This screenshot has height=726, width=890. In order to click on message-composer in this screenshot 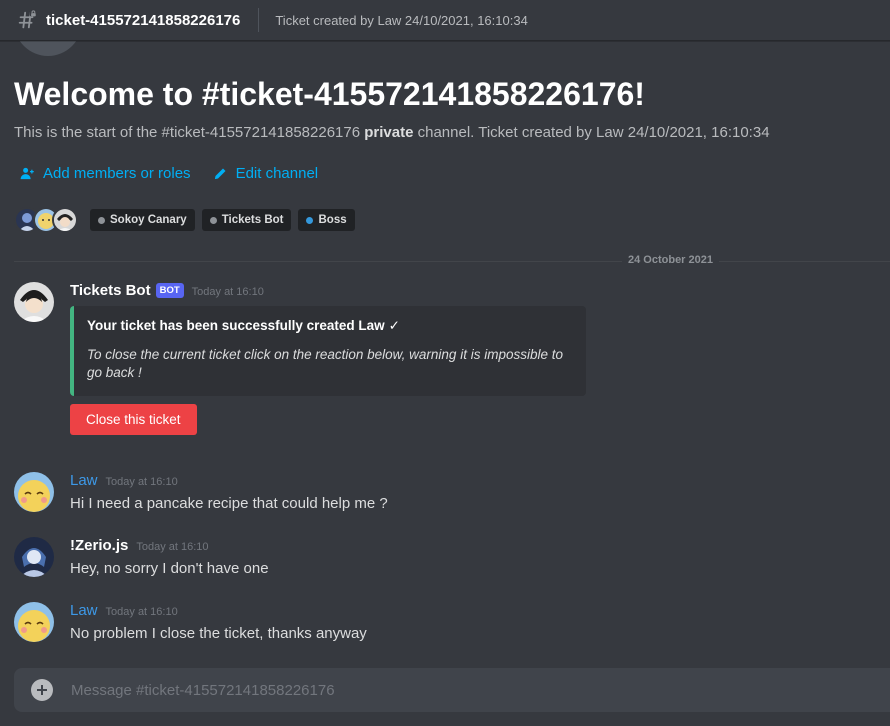, I will do `click(452, 690)`.